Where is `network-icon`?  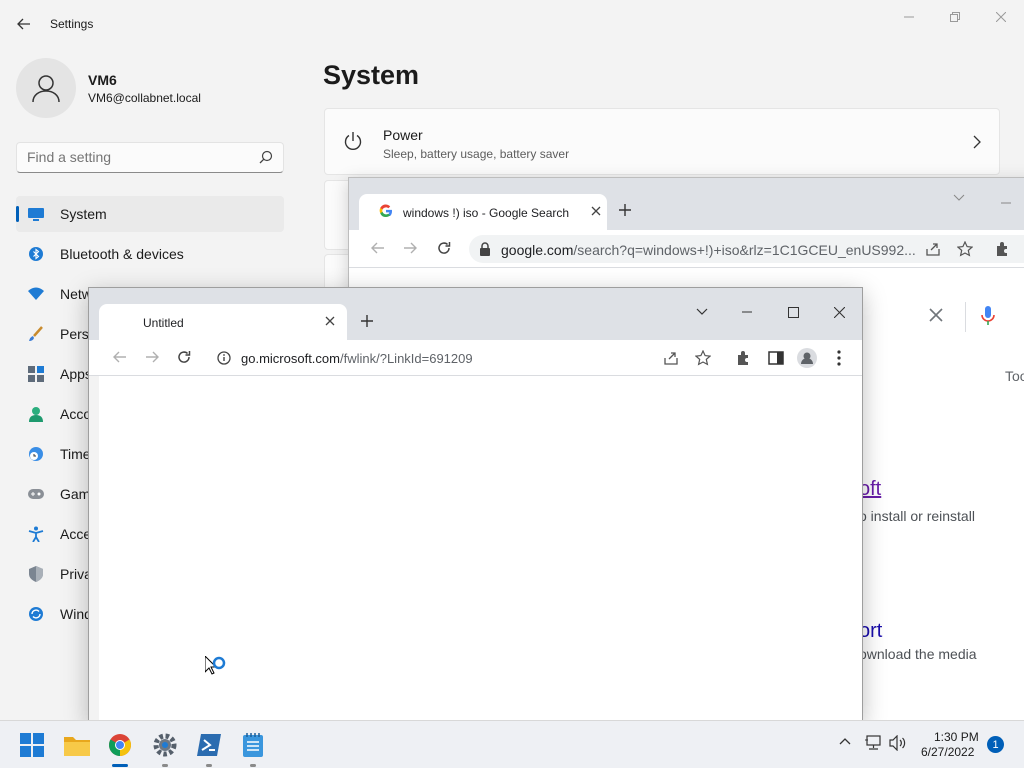
network-icon is located at coordinates (874, 743).